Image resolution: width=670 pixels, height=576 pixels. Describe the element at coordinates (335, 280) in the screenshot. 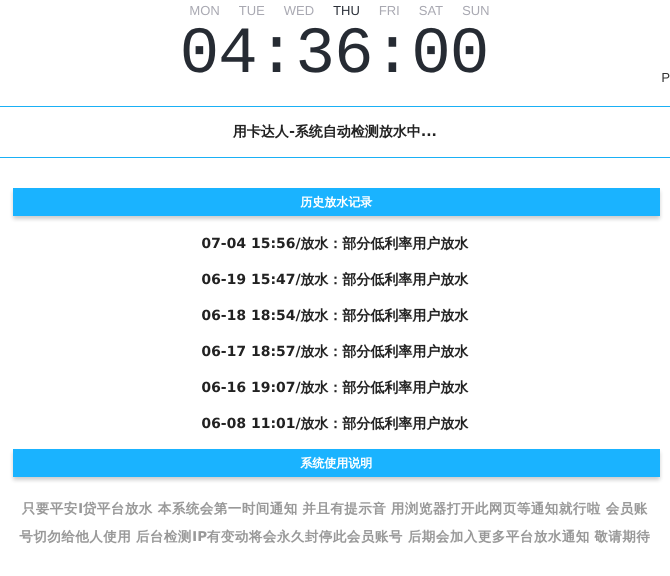

I see `history-record: 06-19 15:47/放水：部分低利率用户放水` at that location.